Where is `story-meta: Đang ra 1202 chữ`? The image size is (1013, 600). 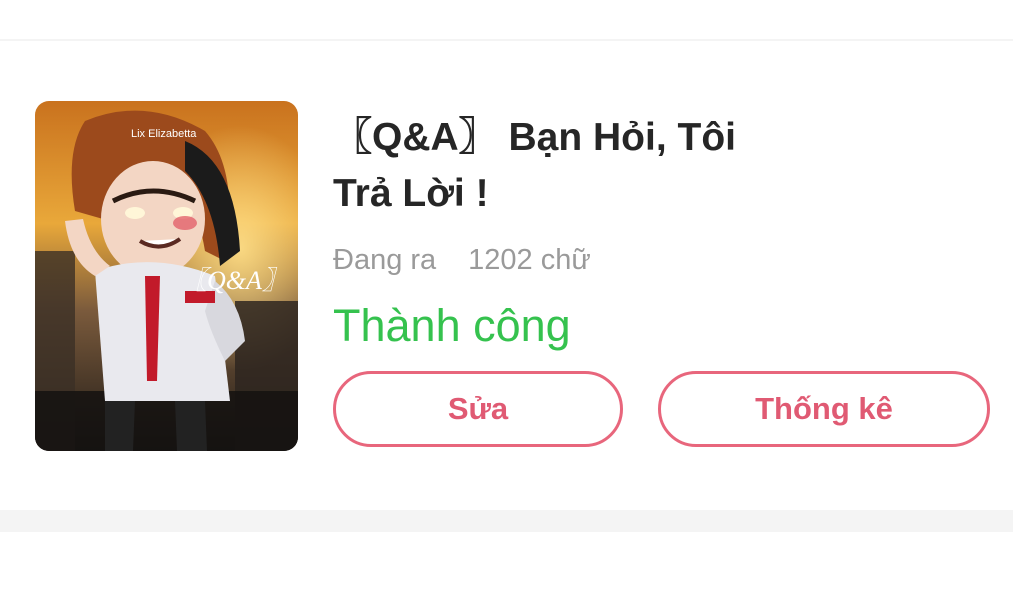 story-meta: Đang ra 1202 chữ is located at coordinates (462, 260).